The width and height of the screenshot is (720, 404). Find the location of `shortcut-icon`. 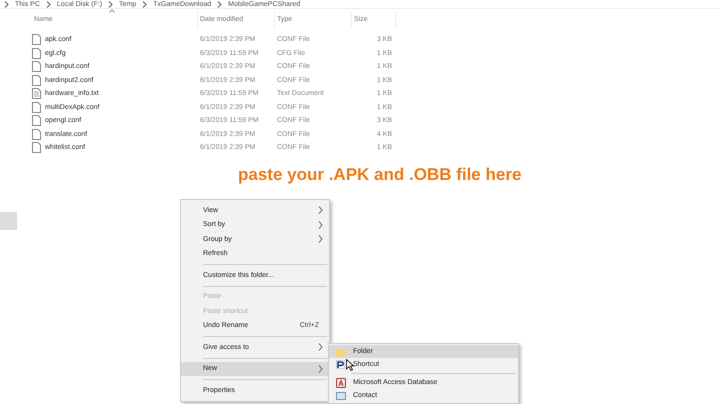

shortcut-icon is located at coordinates (340, 364).